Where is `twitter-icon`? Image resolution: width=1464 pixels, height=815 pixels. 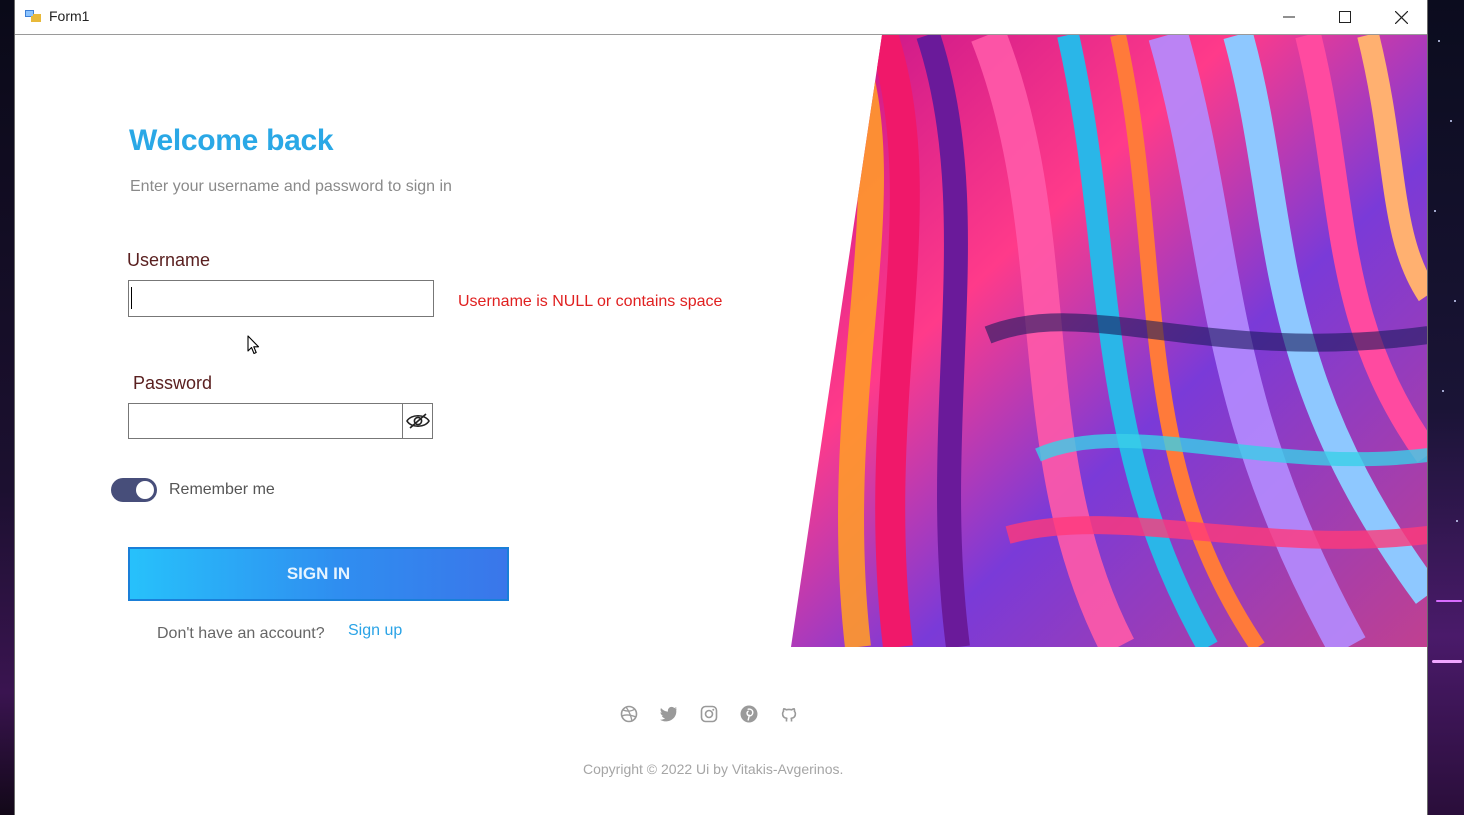 twitter-icon is located at coordinates (668, 714).